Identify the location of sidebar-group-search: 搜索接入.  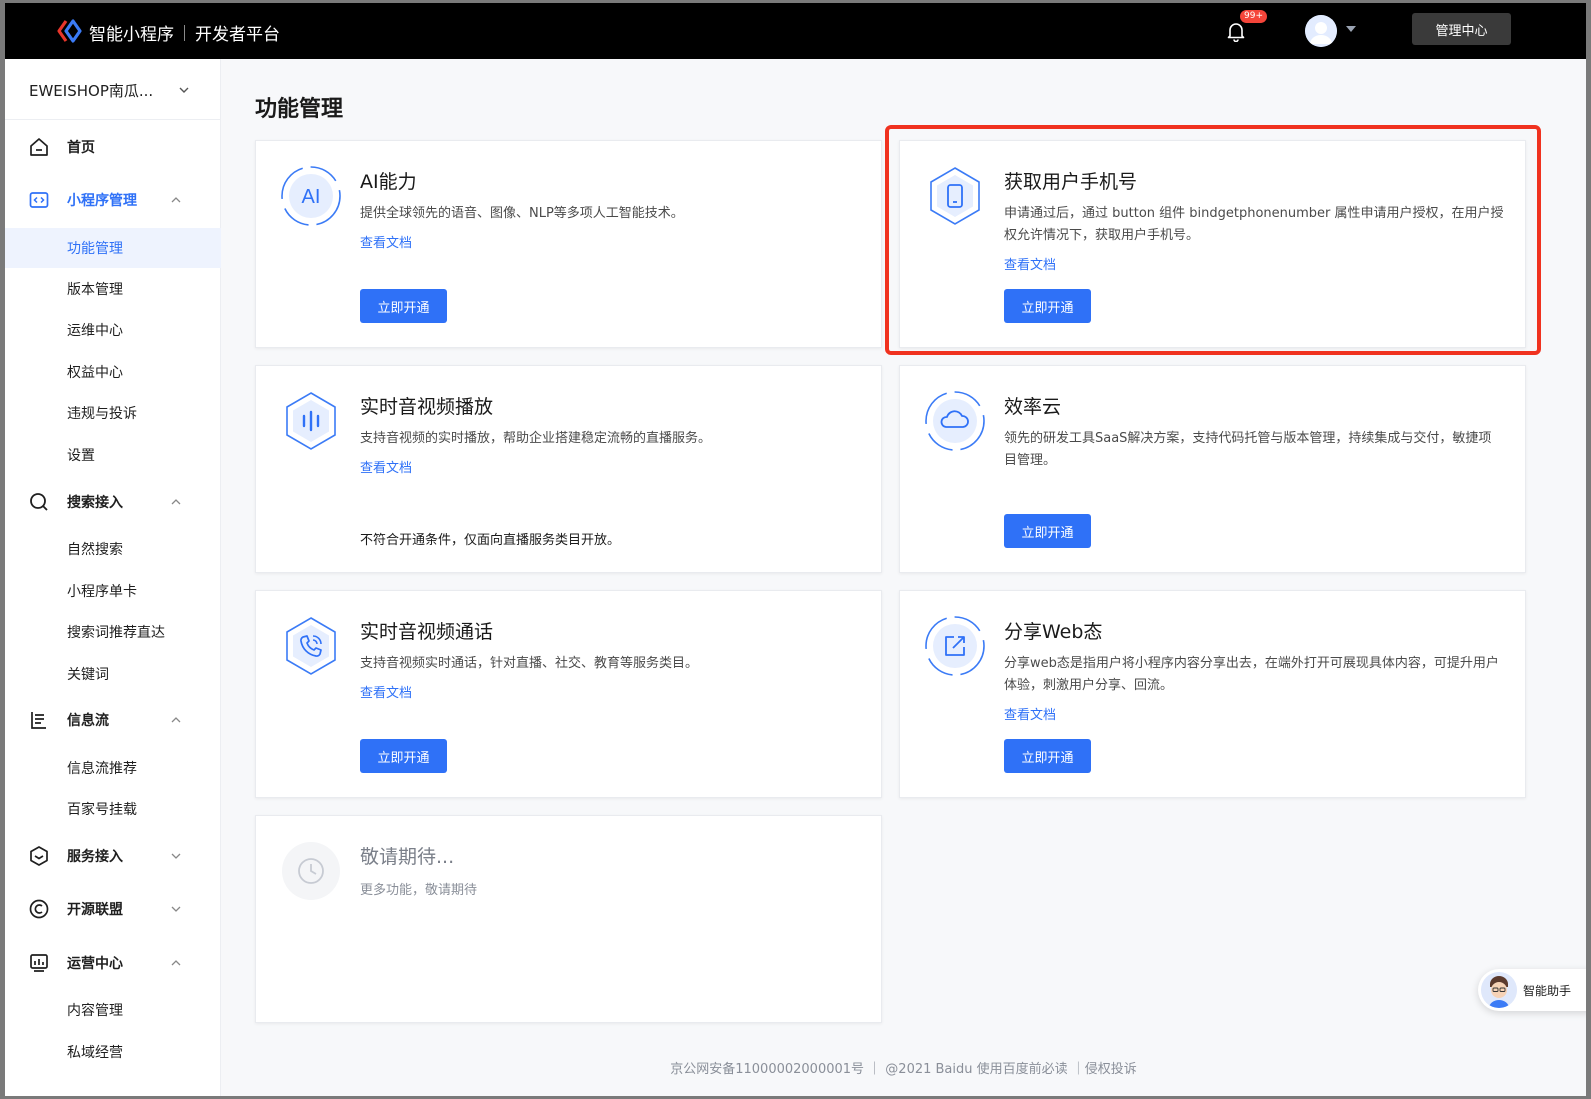
(113, 502).